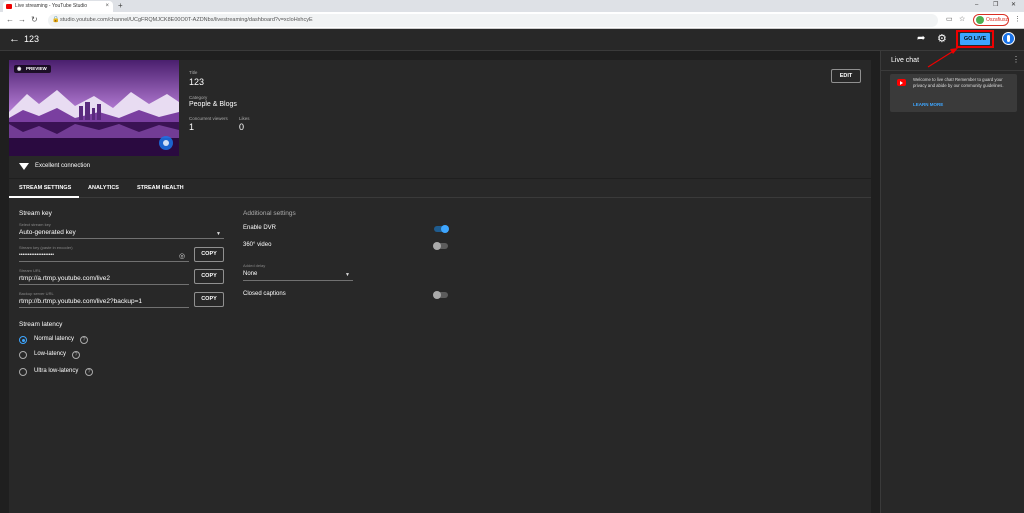  I want to click on select-key-value: Auto-generated key, so click(47, 232).